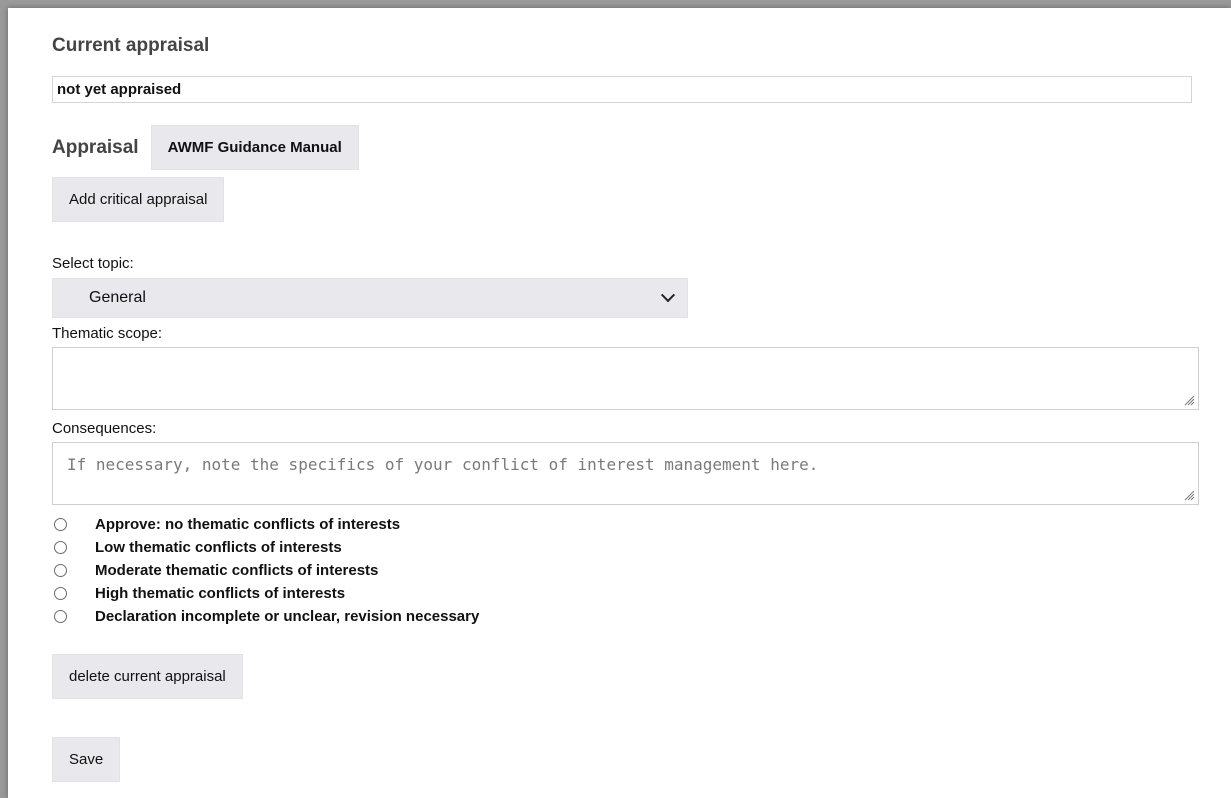 This screenshot has height=798, width=1231. Describe the element at coordinates (237, 570) in the screenshot. I see `option-label: Moderate thematic conflicts of interests` at that location.